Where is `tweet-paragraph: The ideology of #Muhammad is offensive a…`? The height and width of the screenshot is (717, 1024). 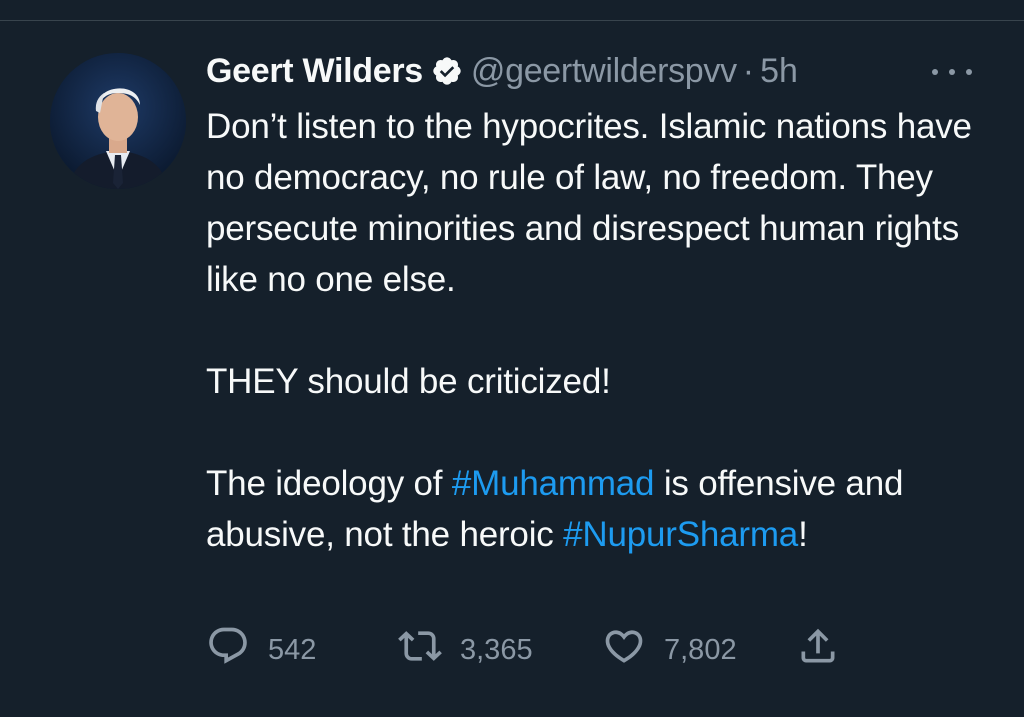
tweet-paragraph: The ideology of #Muhammad is offensive a… is located at coordinates (596, 509).